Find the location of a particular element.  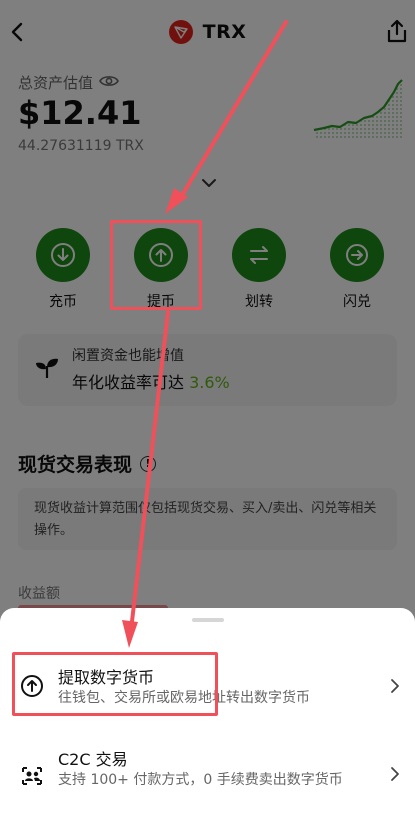

option-c2c-trade: C2C 交易 支持 100+ 付款方式，0 手续费卖出数字货币 is located at coordinates (207, 776).